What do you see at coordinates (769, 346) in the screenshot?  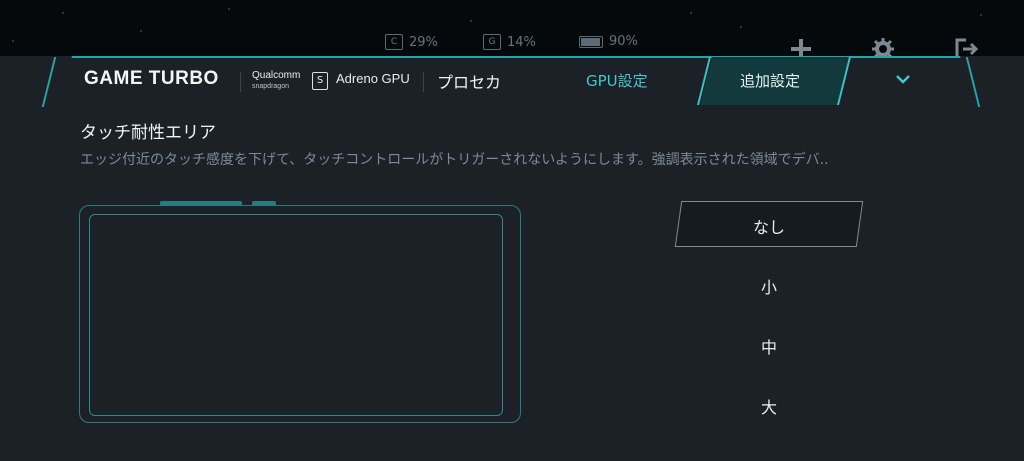 I see `option-medium: 中` at bounding box center [769, 346].